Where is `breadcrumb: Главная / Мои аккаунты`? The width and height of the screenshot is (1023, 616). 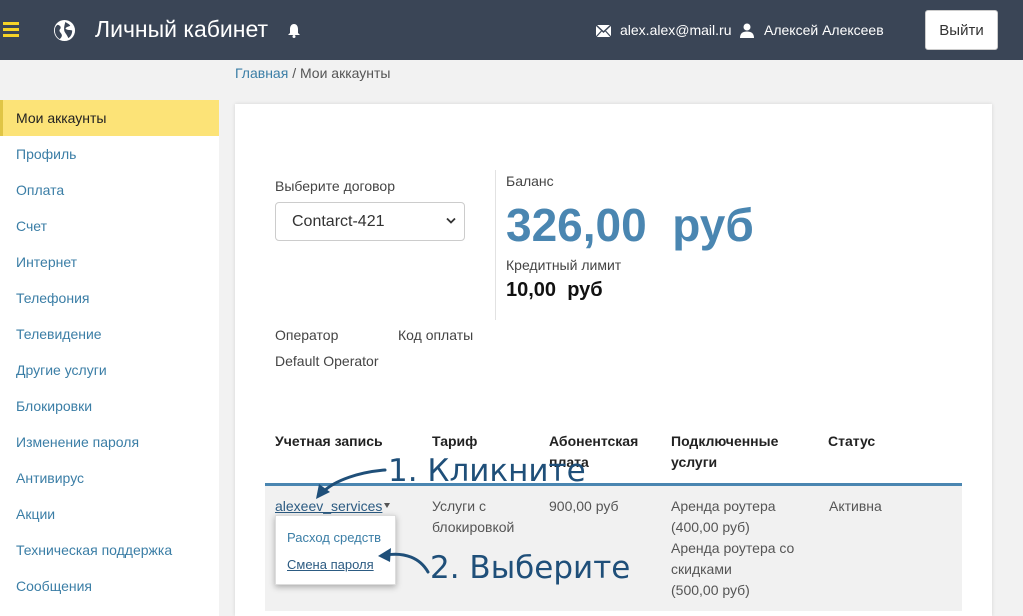
breadcrumb: Главная / Мои аккаунты is located at coordinates (312, 73).